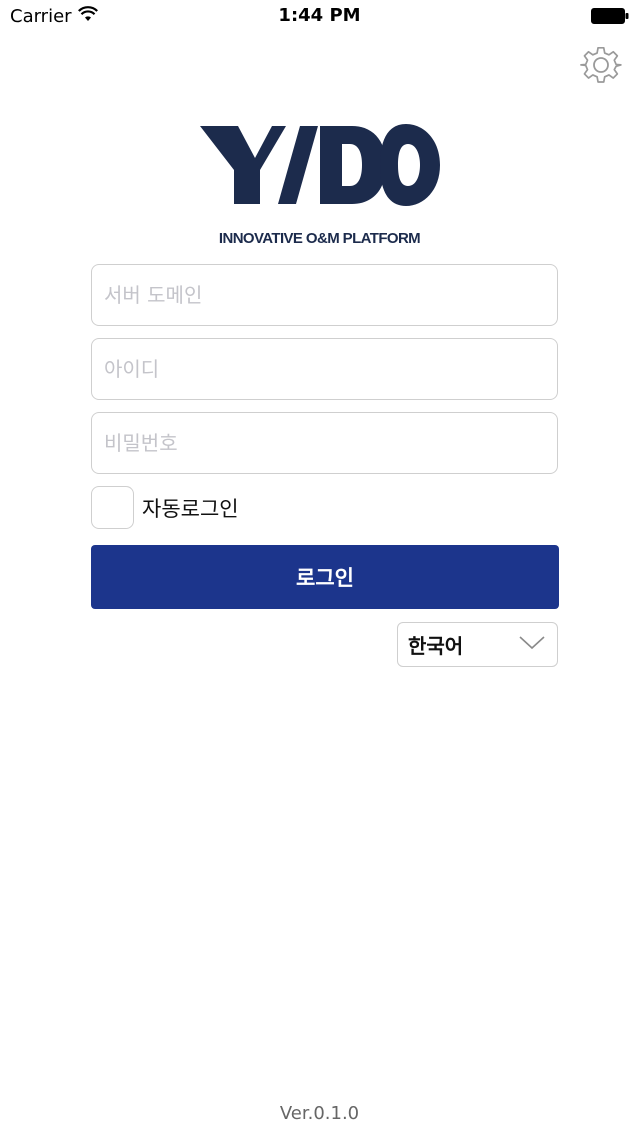  Describe the element at coordinates (610, 16) in the screenshot. I see `battery-icon` at that location.